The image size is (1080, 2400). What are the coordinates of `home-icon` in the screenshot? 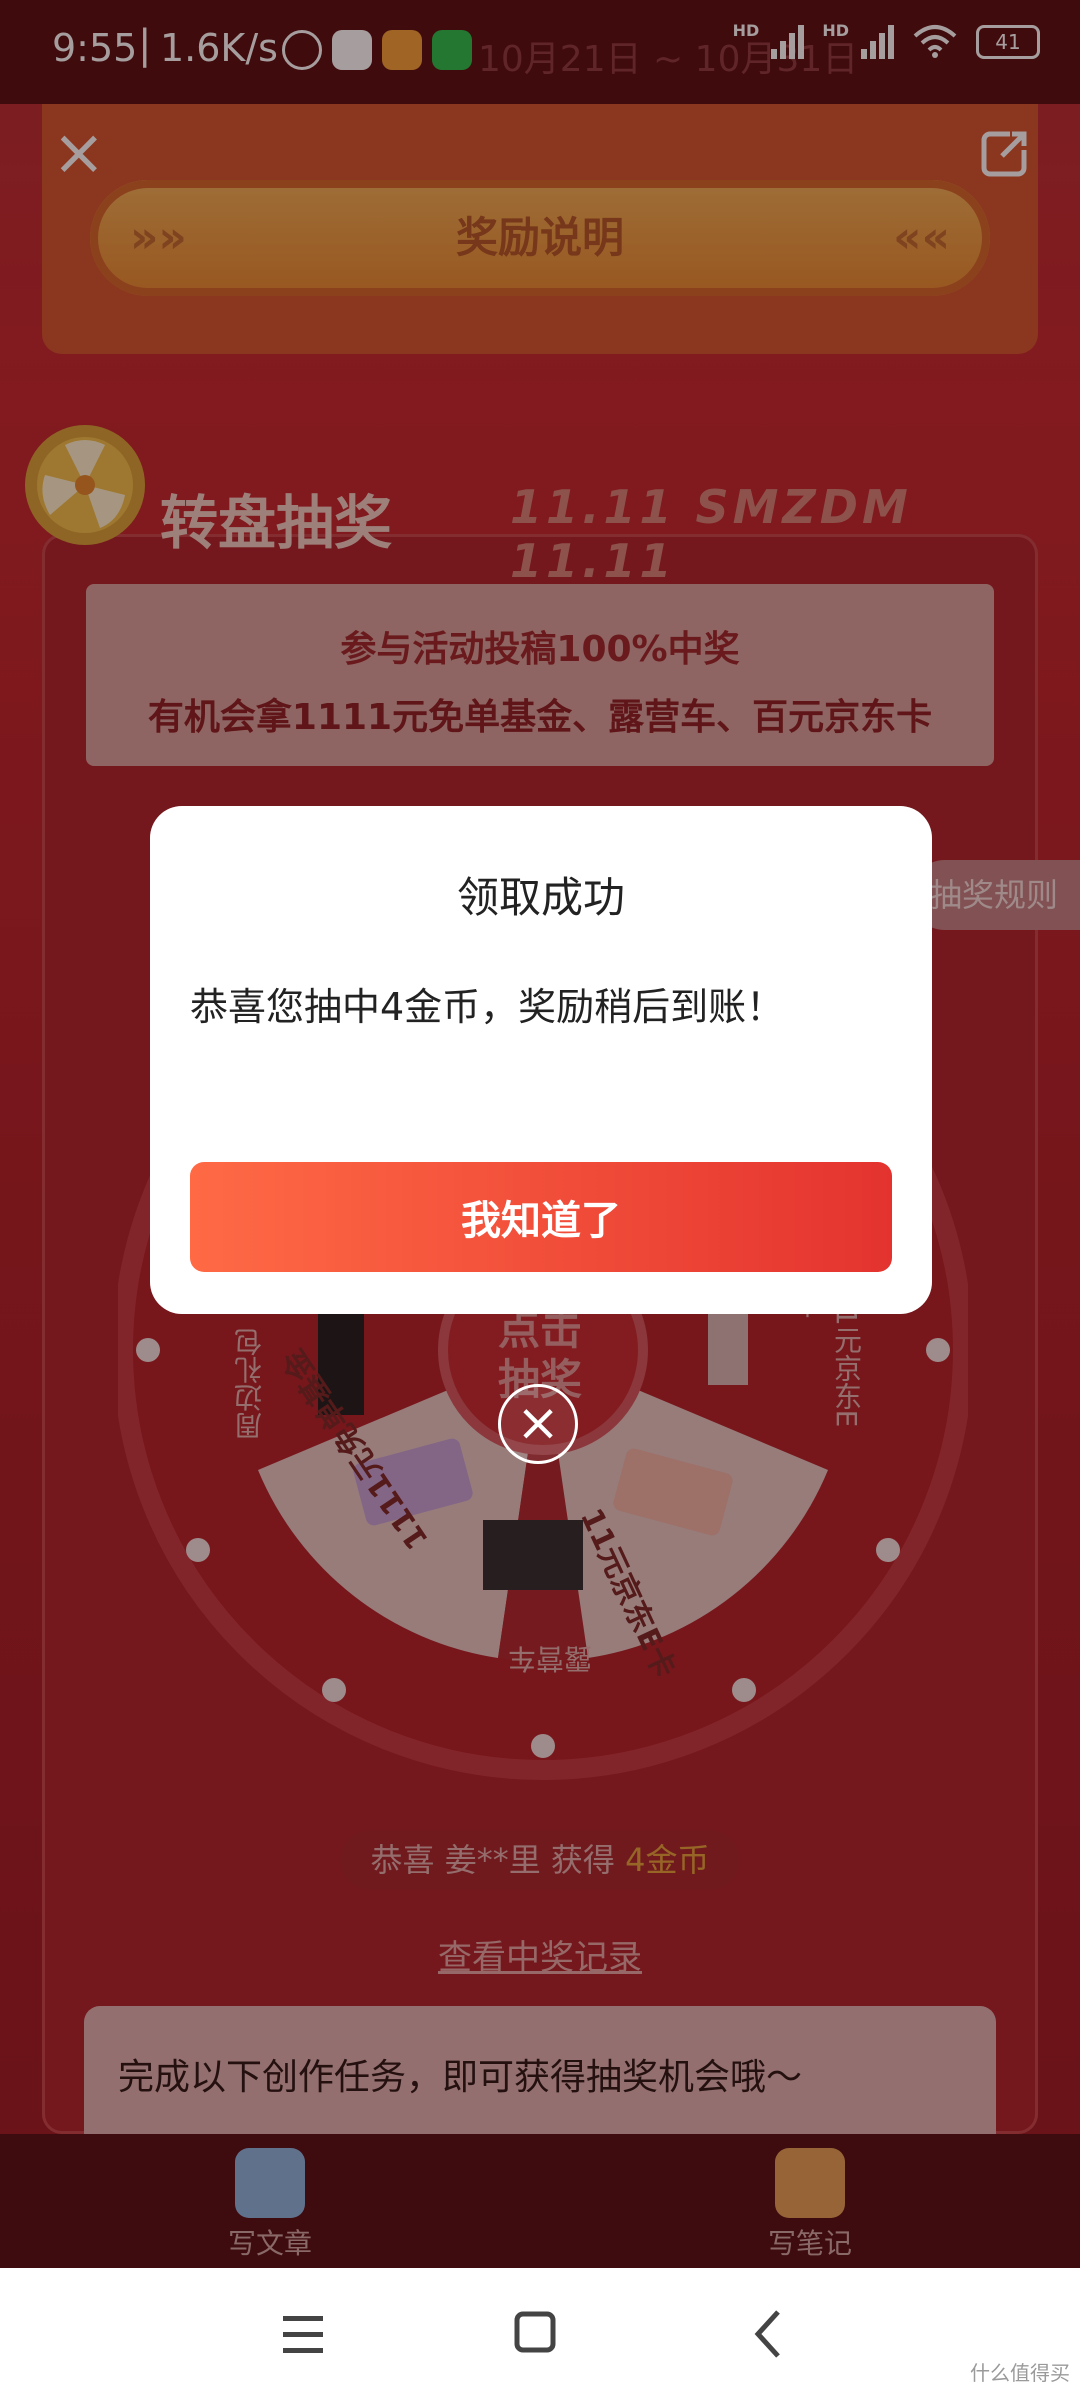 It's located at (535, 2334).